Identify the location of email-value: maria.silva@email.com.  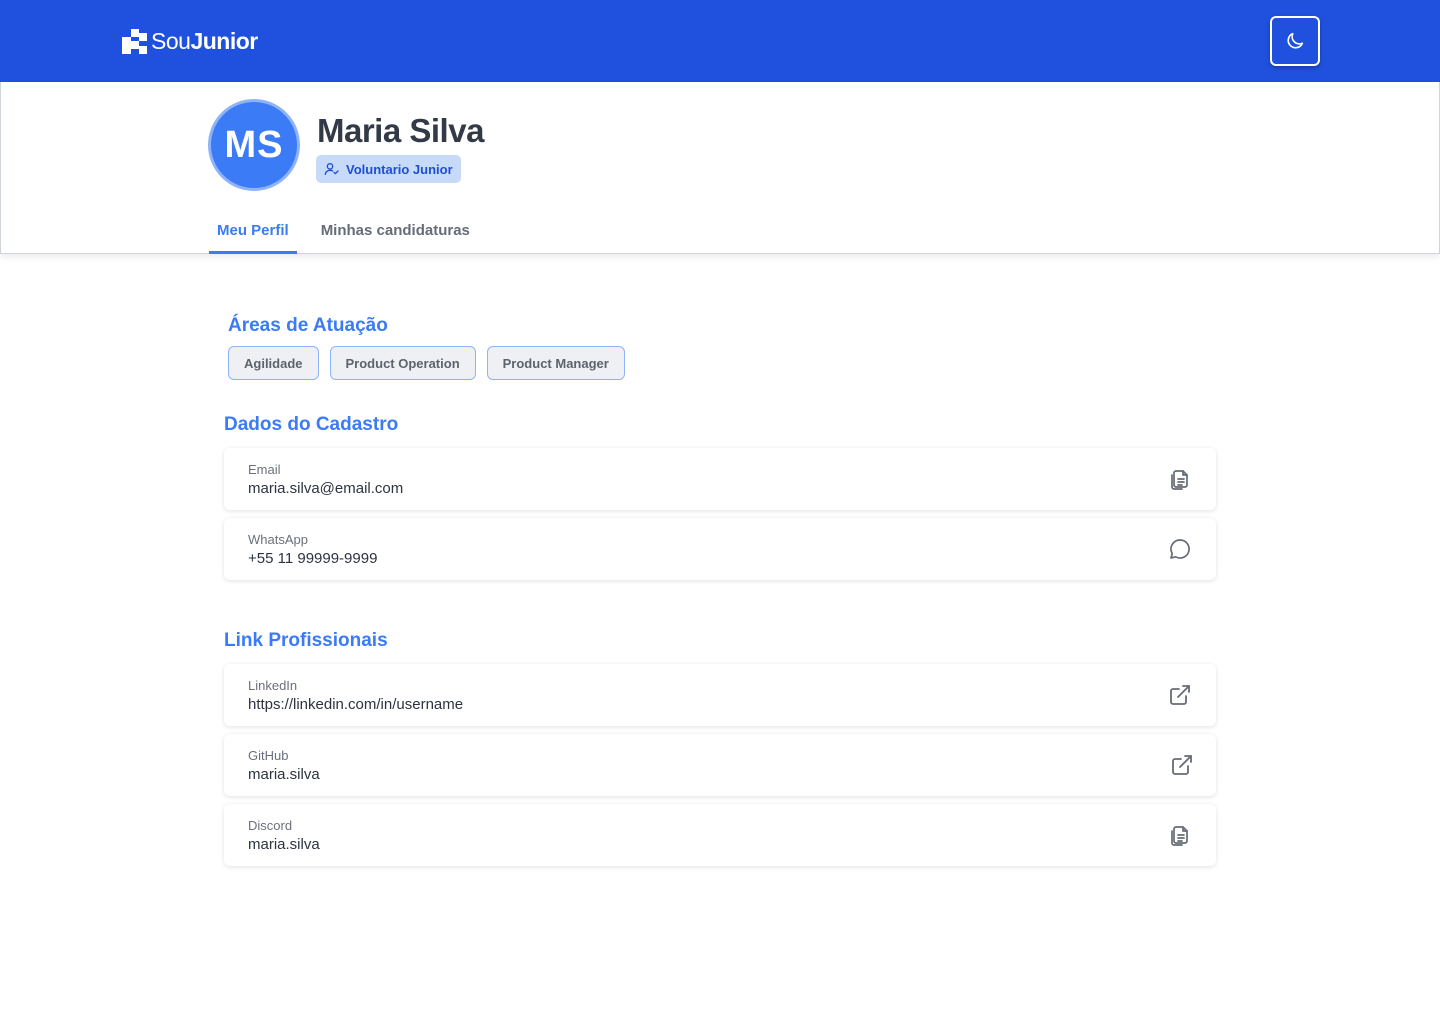
(326, 488).